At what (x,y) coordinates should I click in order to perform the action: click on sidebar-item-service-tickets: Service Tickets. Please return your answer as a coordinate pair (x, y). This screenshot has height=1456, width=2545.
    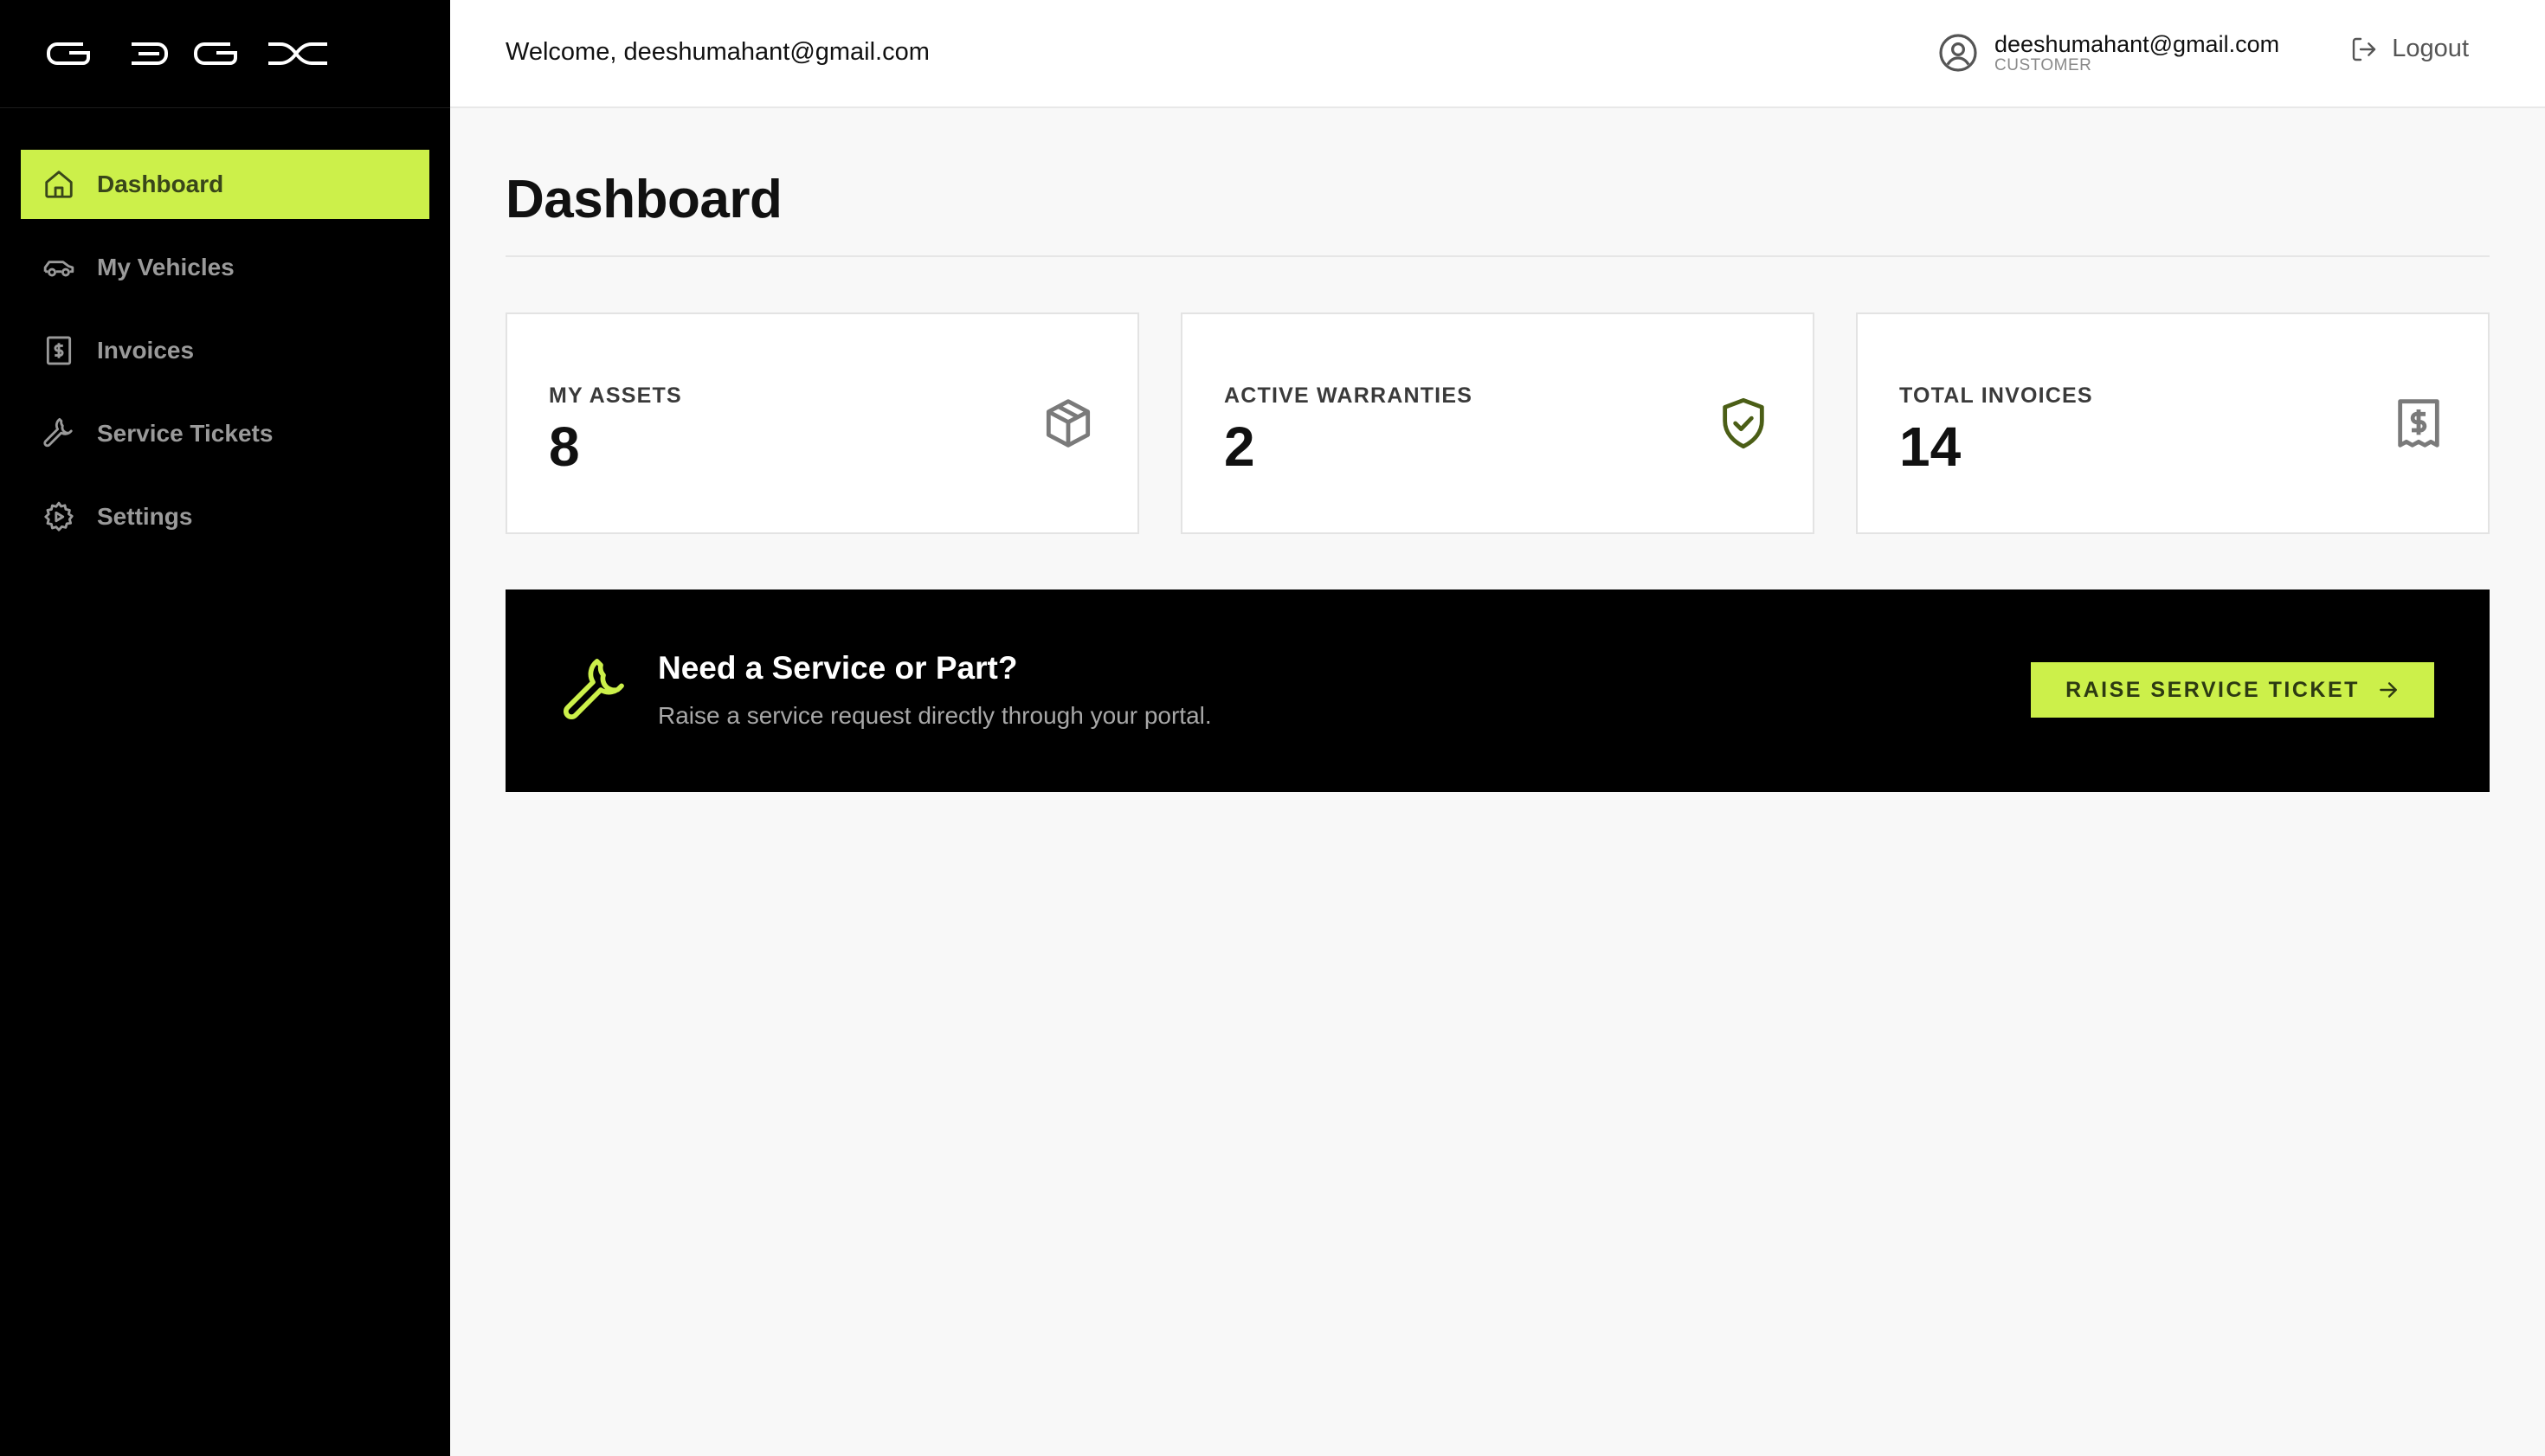
    Looking at the image, I should click on (225, 433).